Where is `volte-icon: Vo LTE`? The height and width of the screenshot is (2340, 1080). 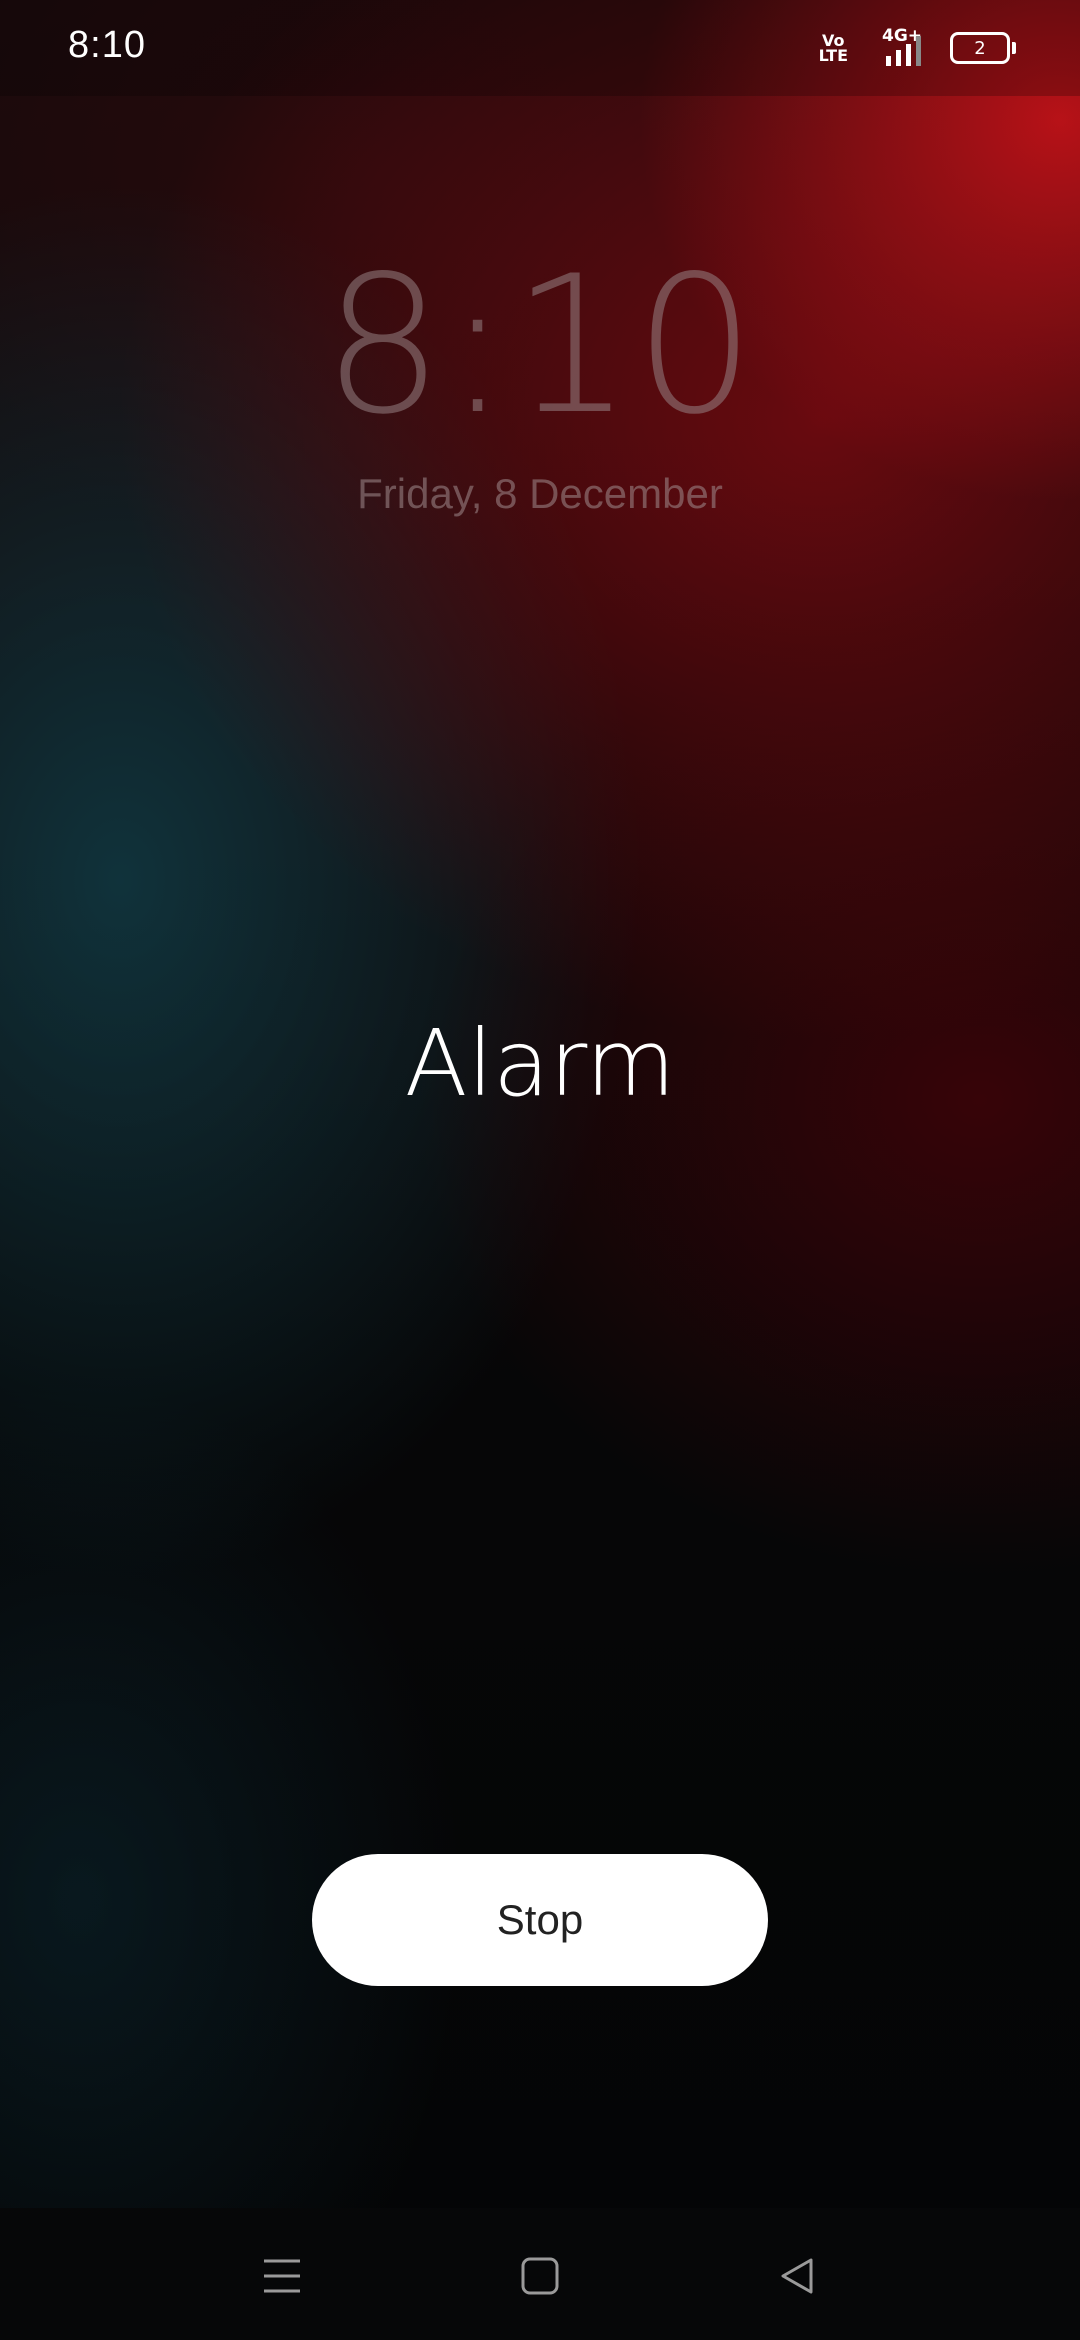
volte-icon: Vo LTE is located at coordinates (833, 49).